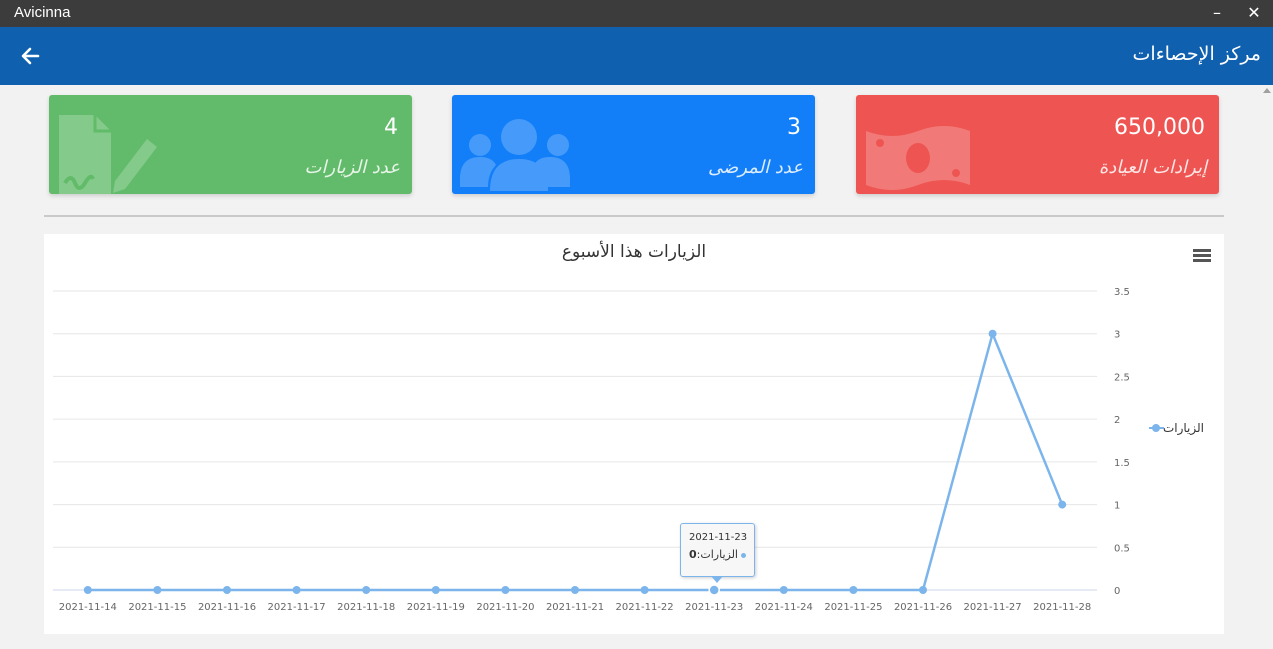 The width and height of the screenshot is (1273, 649). I want to click on x-tick-label: 2021-11-16, so click(227, 607).